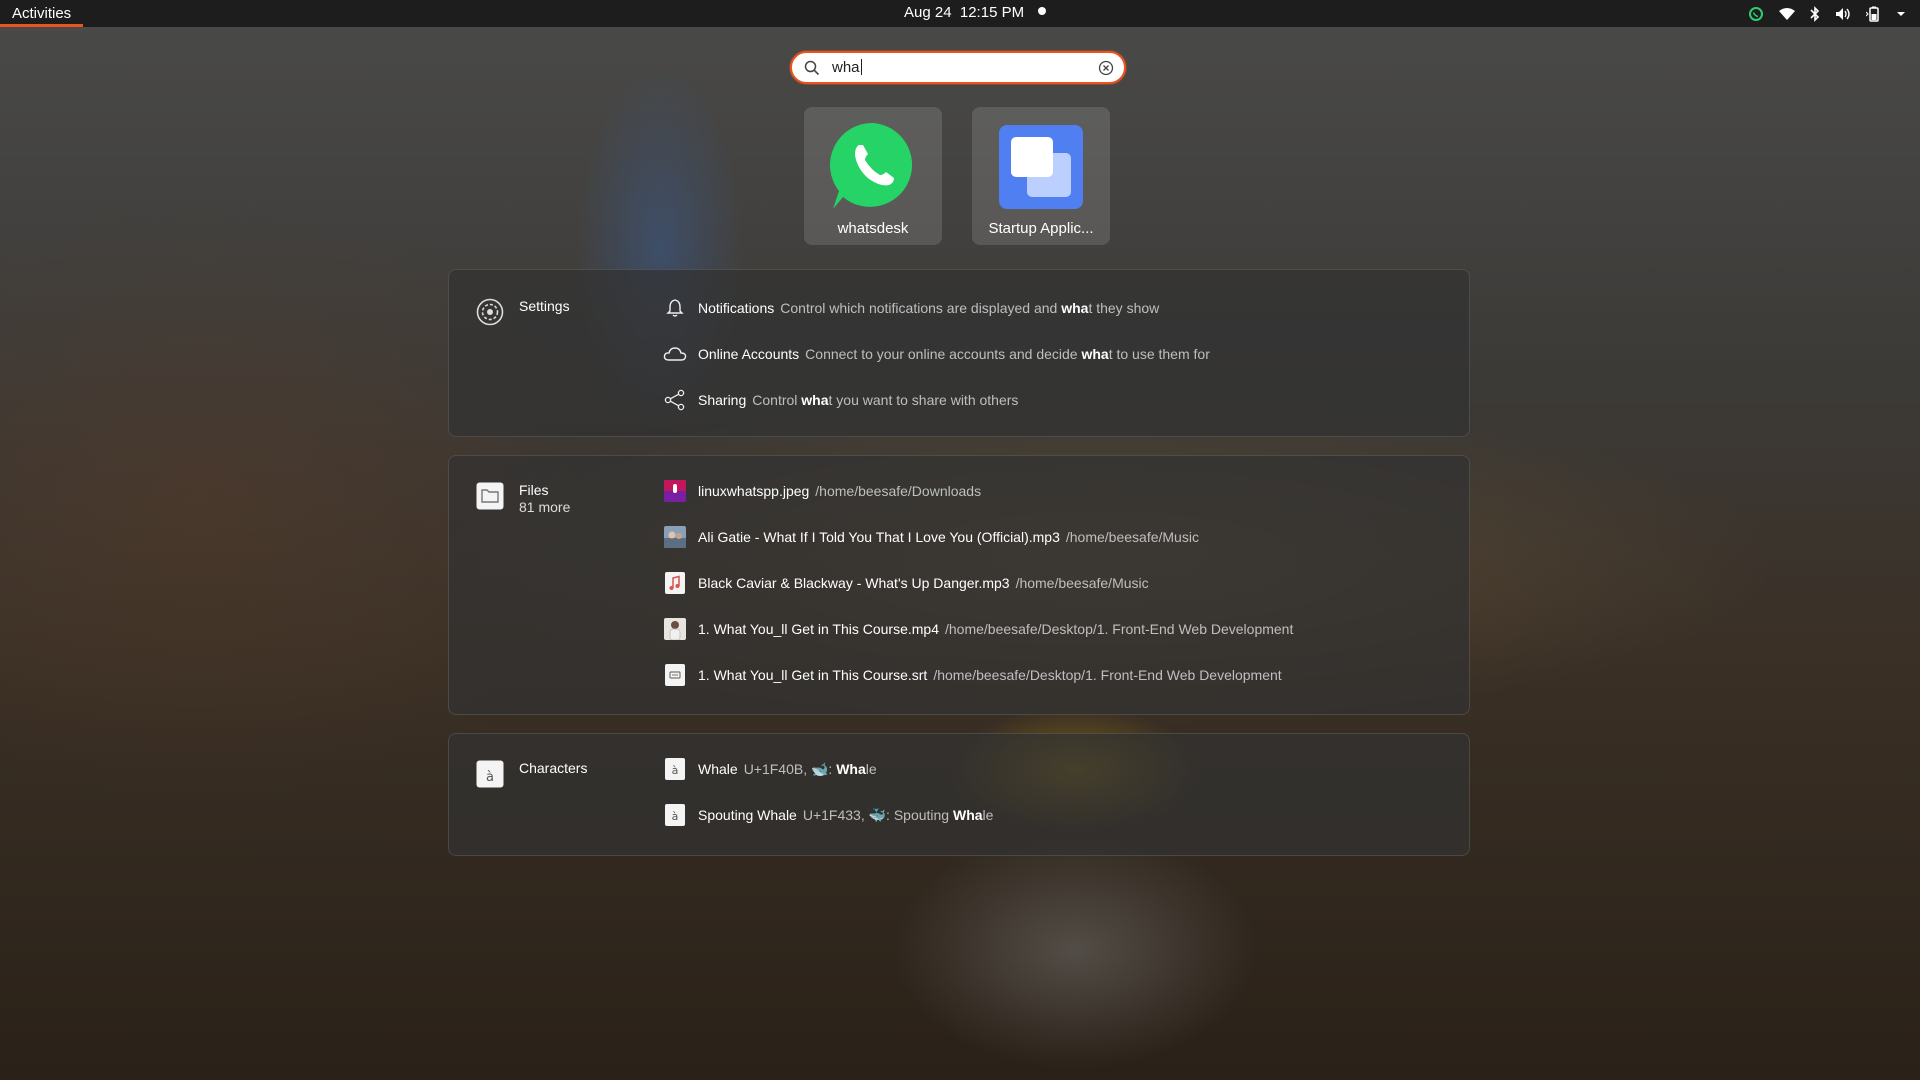 The width and height of the screenshot is (1920, 1080). I want to click on image-thumbnail-icon, so click(675, 491).